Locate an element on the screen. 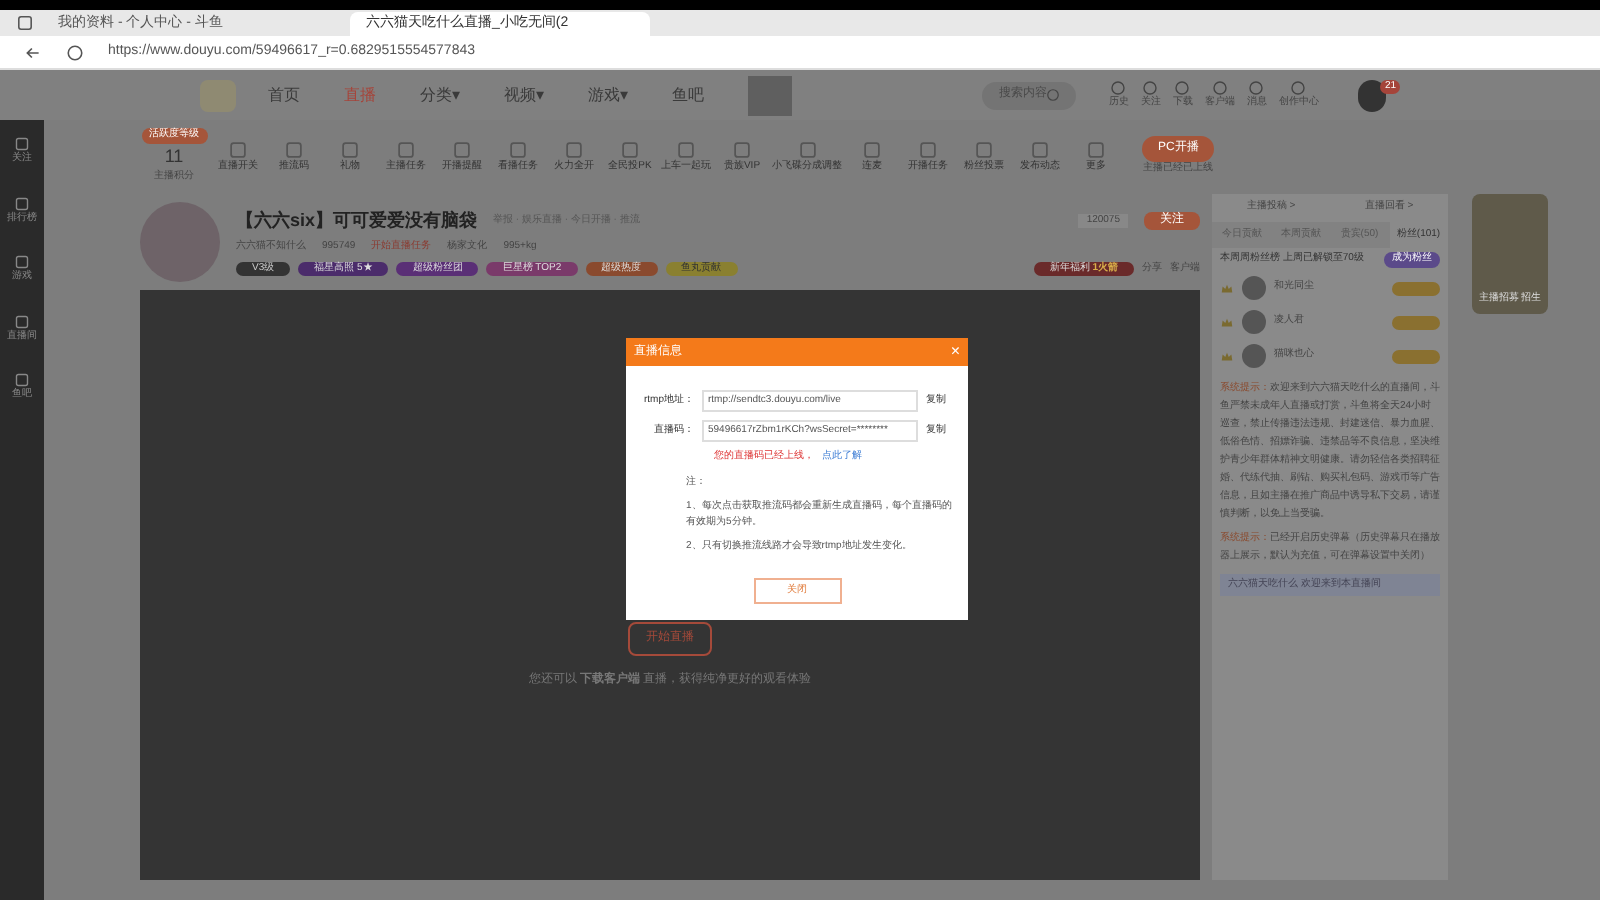 The width and height of the screenshot is (1600, 900). reload-icon is located at coordinates (75, 52).